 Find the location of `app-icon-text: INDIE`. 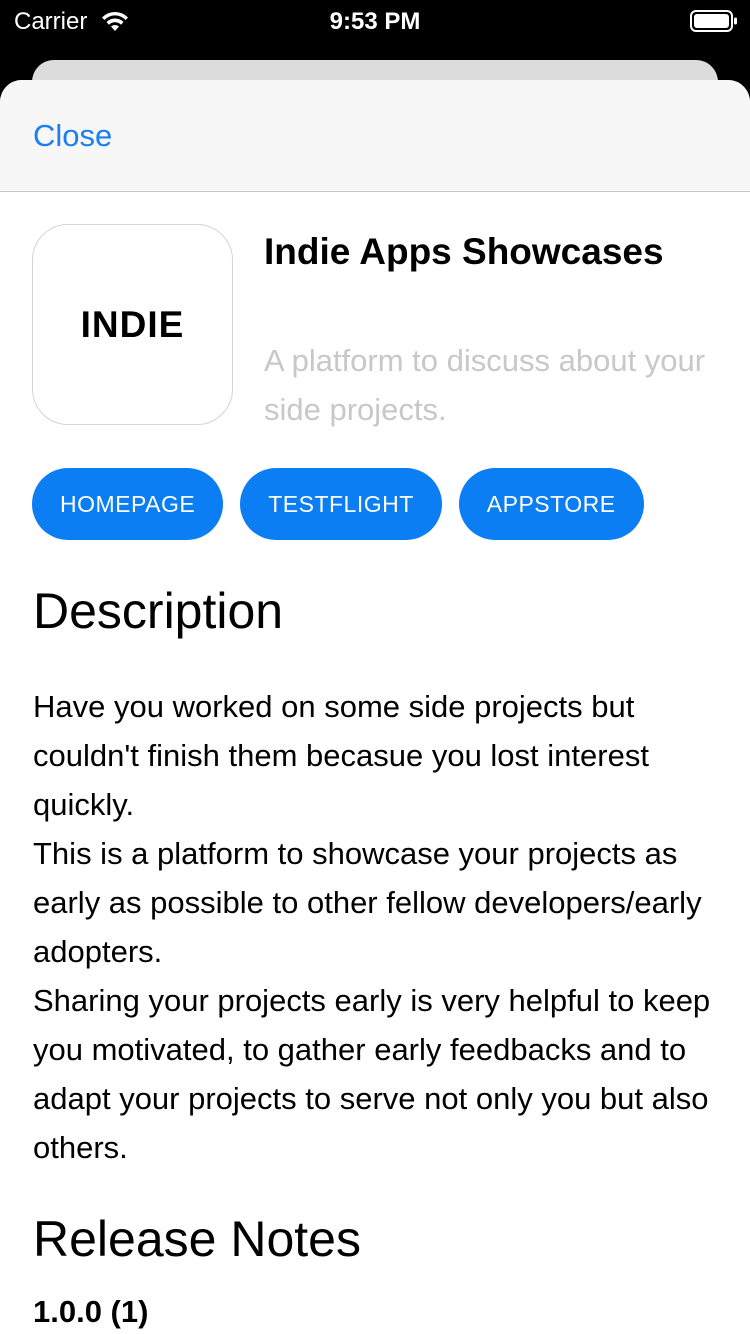

app-icon-text: INDIE is located at coordinates (132, 324).